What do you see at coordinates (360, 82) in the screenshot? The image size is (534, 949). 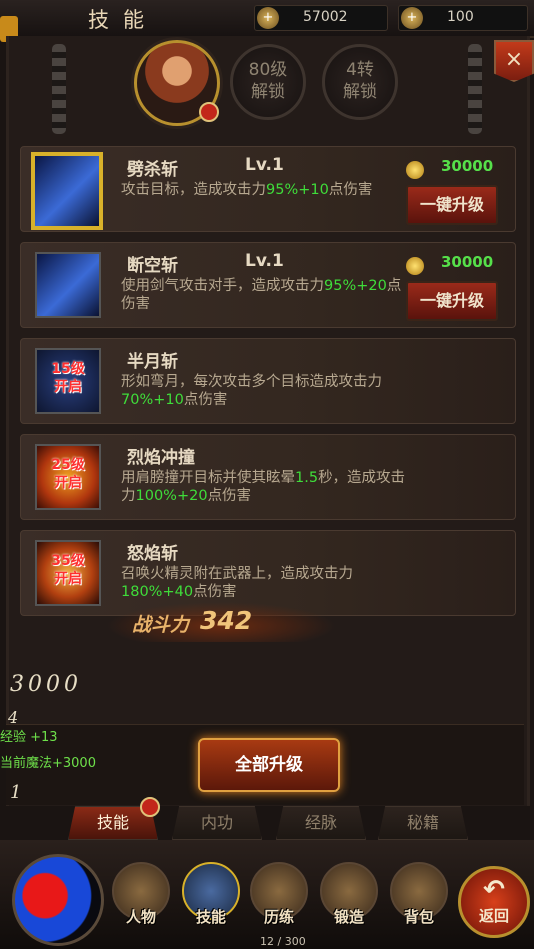 I see `rebirth-unlock-slot: 4转 解锁` at bounding box center [360, 82].